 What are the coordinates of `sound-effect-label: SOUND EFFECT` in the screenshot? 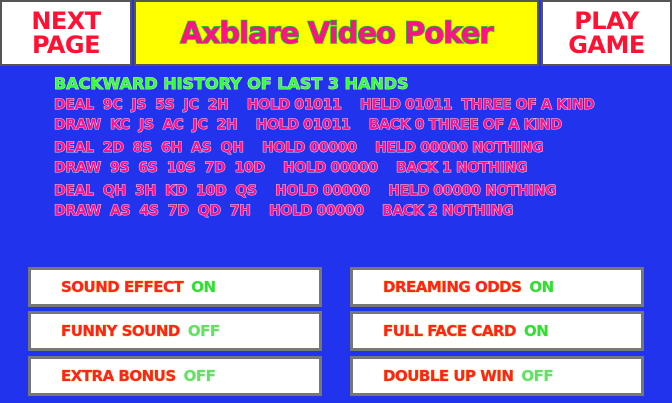 It's located at (122, 287).